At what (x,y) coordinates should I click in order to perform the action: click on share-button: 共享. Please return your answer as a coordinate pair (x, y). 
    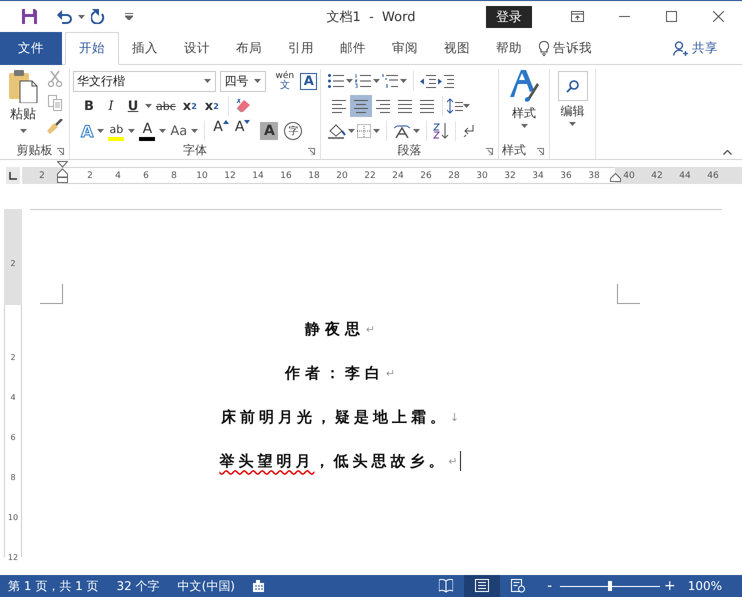
    Looking at the image, I should click on (705, 48).